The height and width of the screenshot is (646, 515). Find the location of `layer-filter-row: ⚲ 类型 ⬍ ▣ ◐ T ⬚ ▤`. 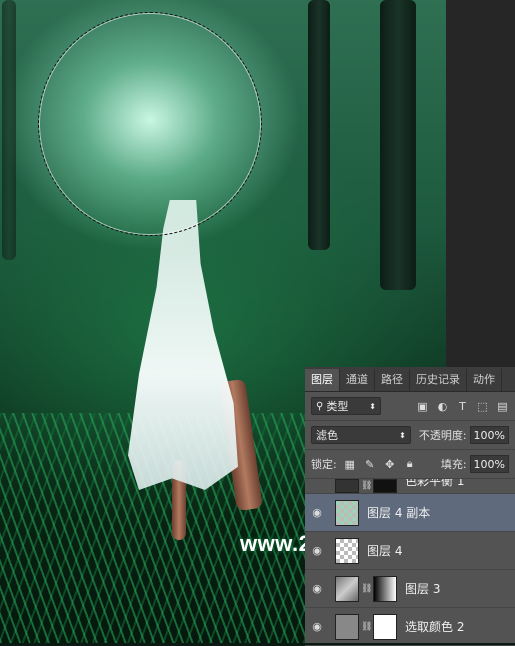

layer-filter-row: ⚲ 类型 ⬍ ▣ ◐ T ⬚ ▤ is located at coordinates (410, 406).